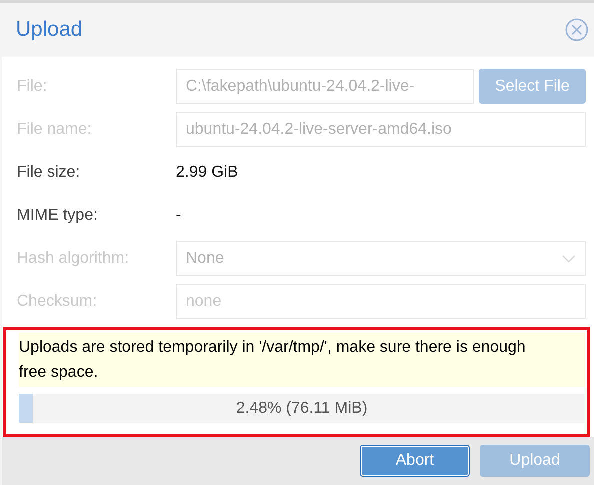 This screenshot has height=485, width=594. Describe the element at coordinates (569, 258) in the screenshot. I see `chevron-down-icon` at that location.